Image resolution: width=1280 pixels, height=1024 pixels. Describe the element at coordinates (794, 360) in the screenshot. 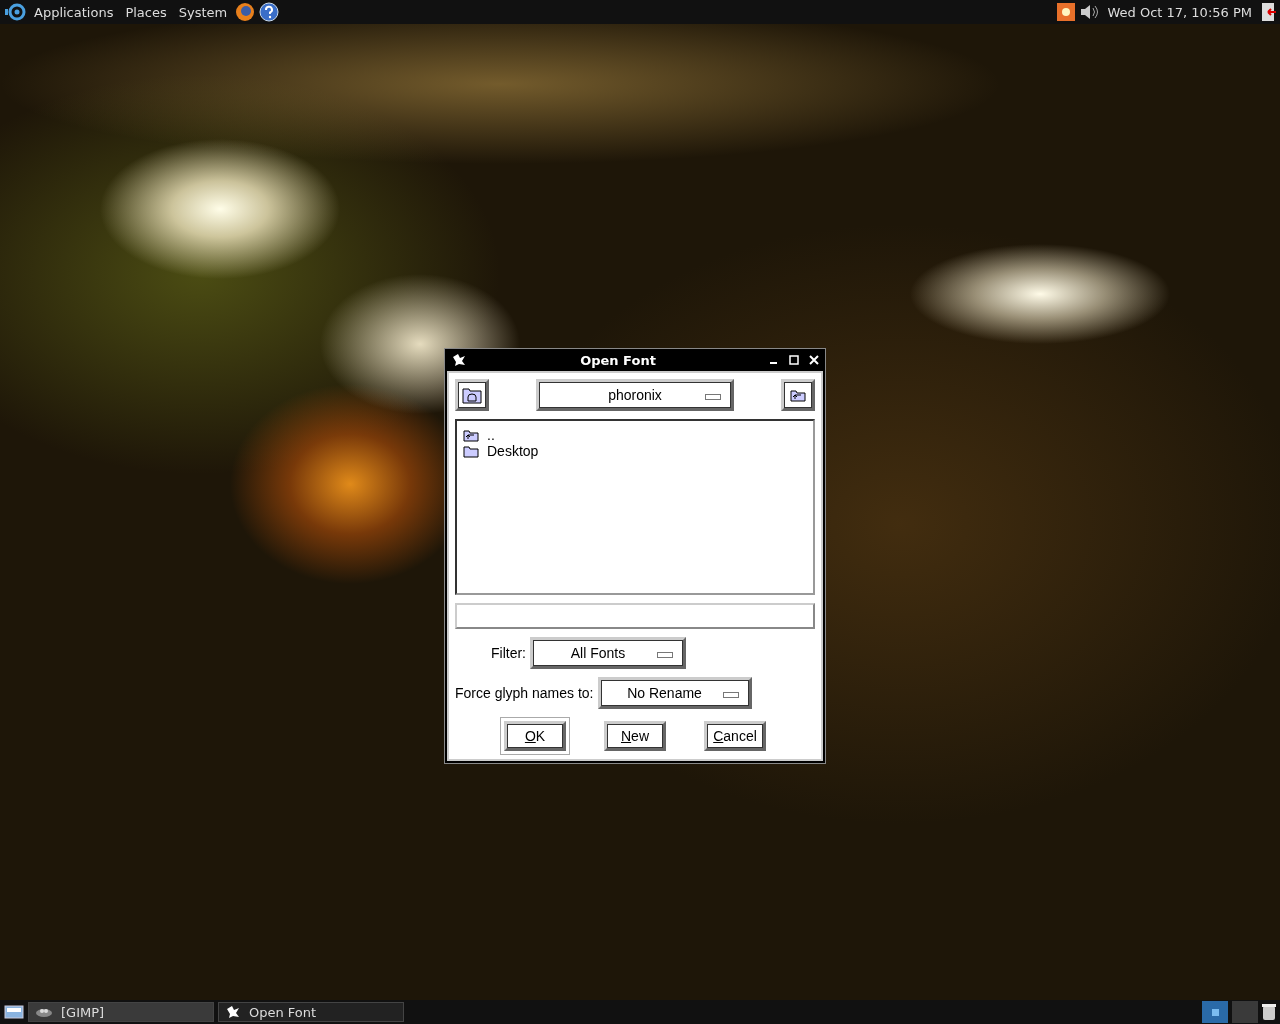

I see `maximize-icon` at that location.